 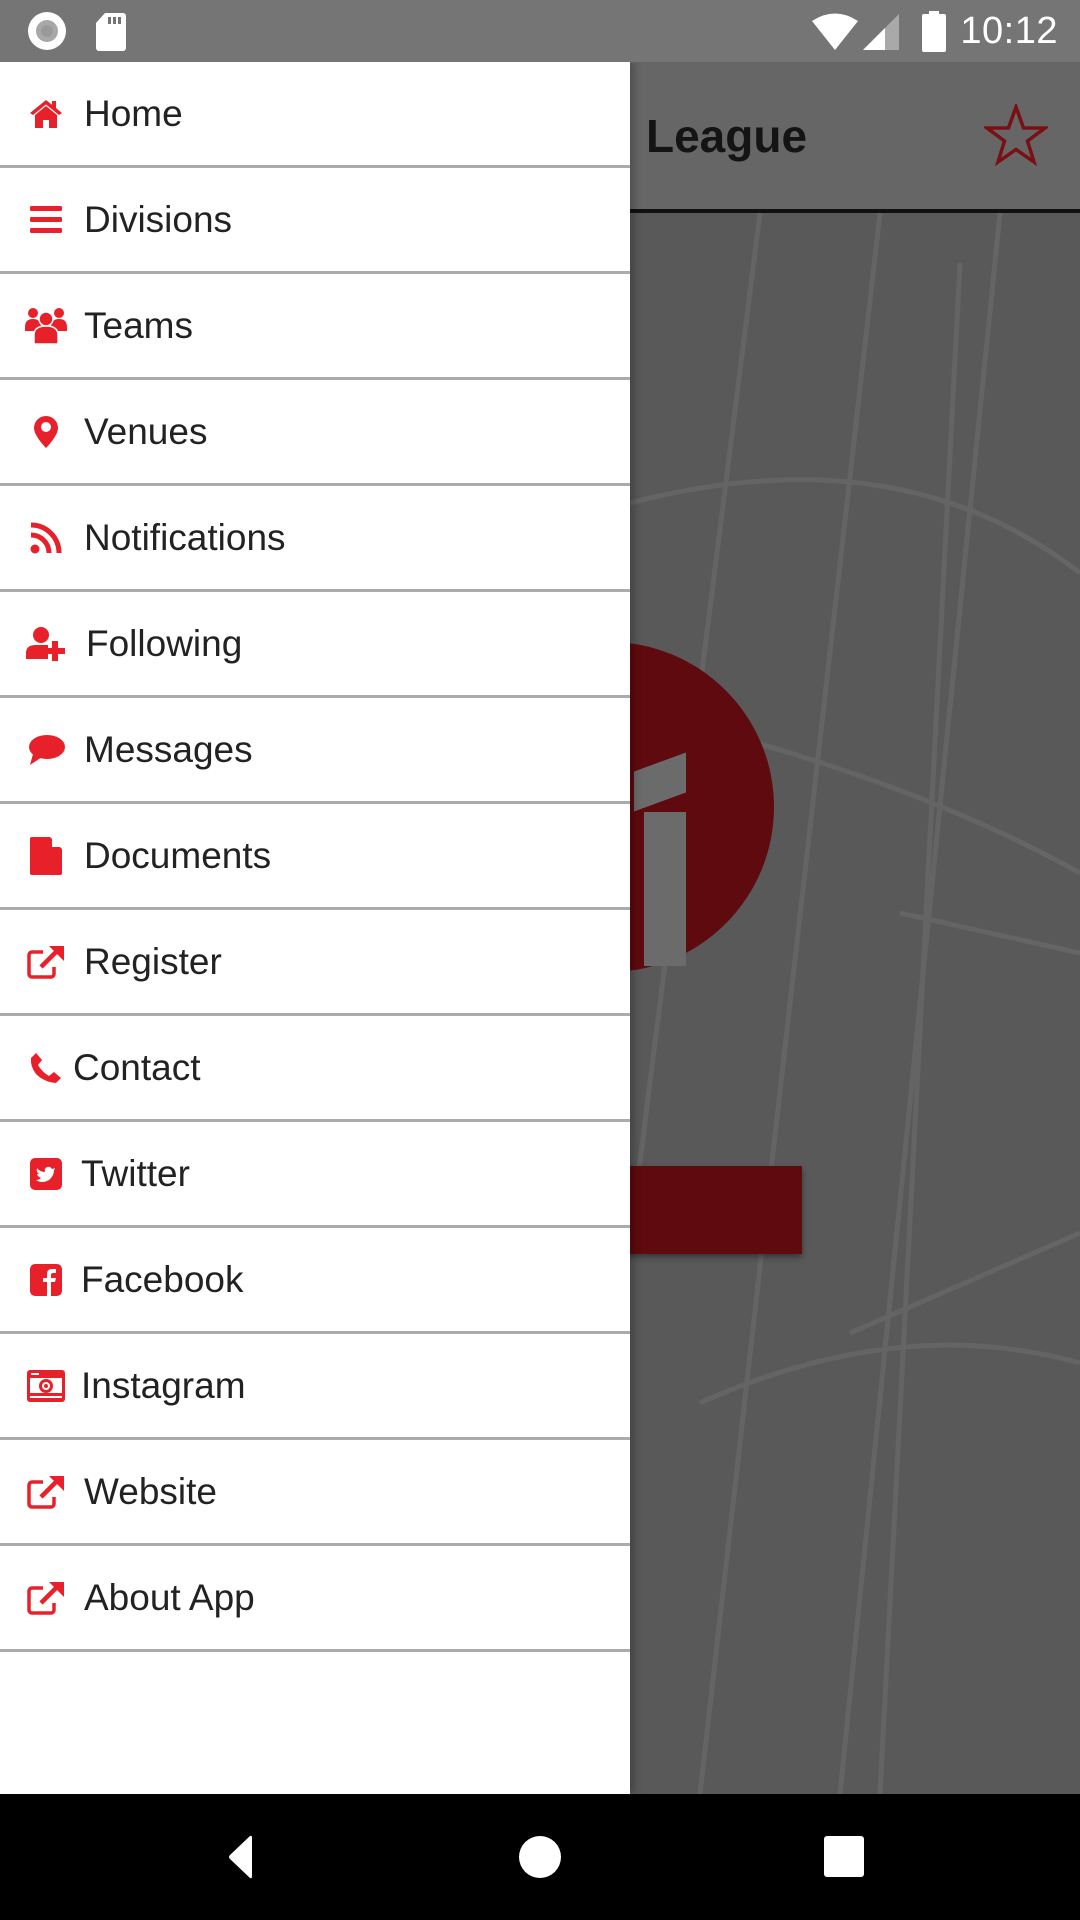 What do you see at coordinates (150, 1491) in the screenshot?
I see `drawer-item-label: Website` at bounding box center [150, 1491].